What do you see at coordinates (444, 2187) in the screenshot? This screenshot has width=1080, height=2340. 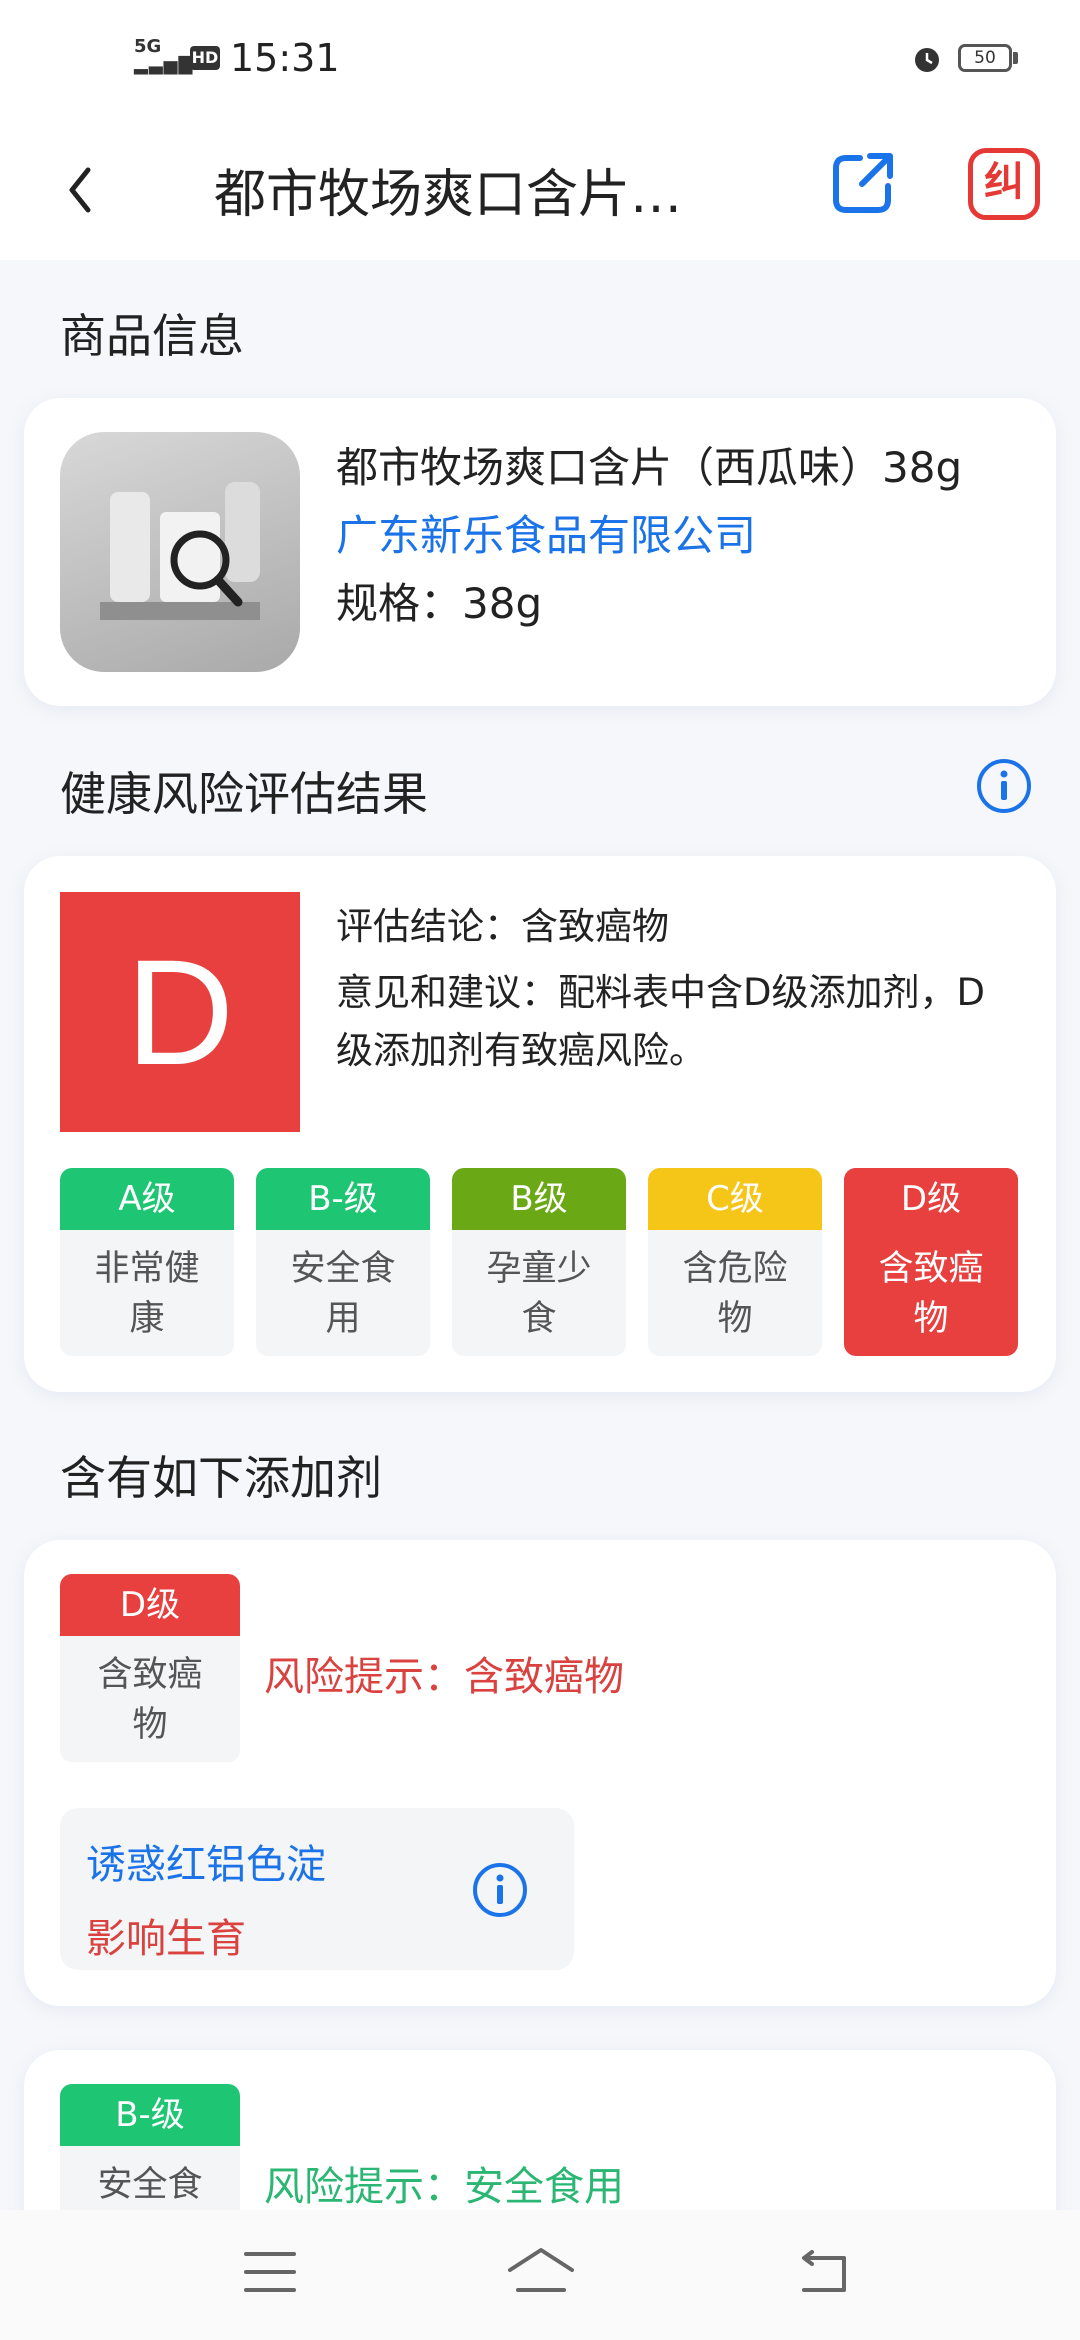 I see `risk-hint: 风险提示：安全食用` at bounding box center [444, 2187].